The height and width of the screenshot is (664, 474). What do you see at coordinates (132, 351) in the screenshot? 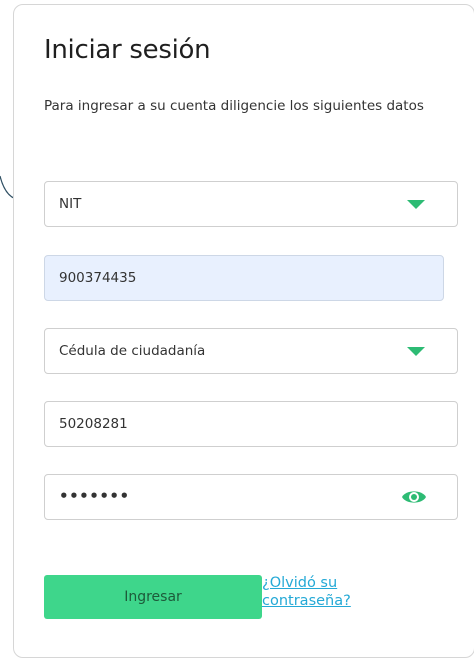
I see `person-document-type-value: Cédula de ciudadanía` at bounding box center [132, 351].